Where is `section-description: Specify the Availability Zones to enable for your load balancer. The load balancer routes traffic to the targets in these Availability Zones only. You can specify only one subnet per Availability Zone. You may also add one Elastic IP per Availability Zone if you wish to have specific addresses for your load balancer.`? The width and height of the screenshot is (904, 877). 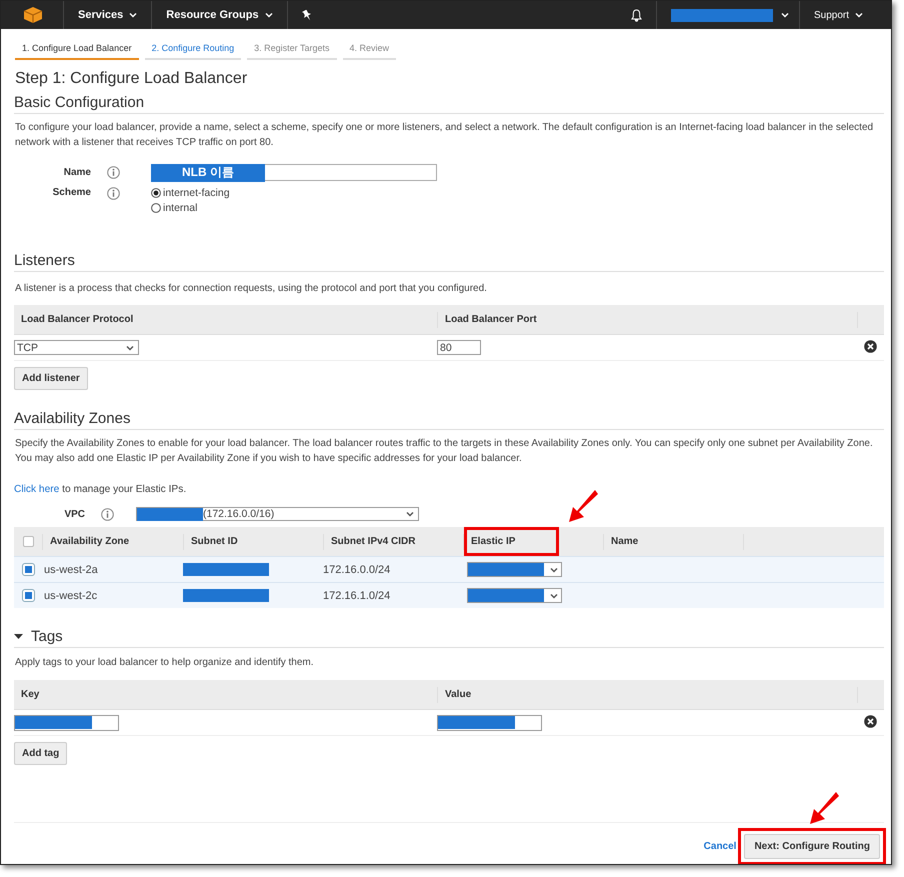 section-description: Specify the Availability Zones to enable for your load balancer. The load balancer routes traffic to the targets in these Availability Zones only. You can specify only one subnet per Availability Zone. You may also add one Elastic IP per Availability Zone if you wish to have specific addresses for your load balancer. is located at coordinates (444, 451).